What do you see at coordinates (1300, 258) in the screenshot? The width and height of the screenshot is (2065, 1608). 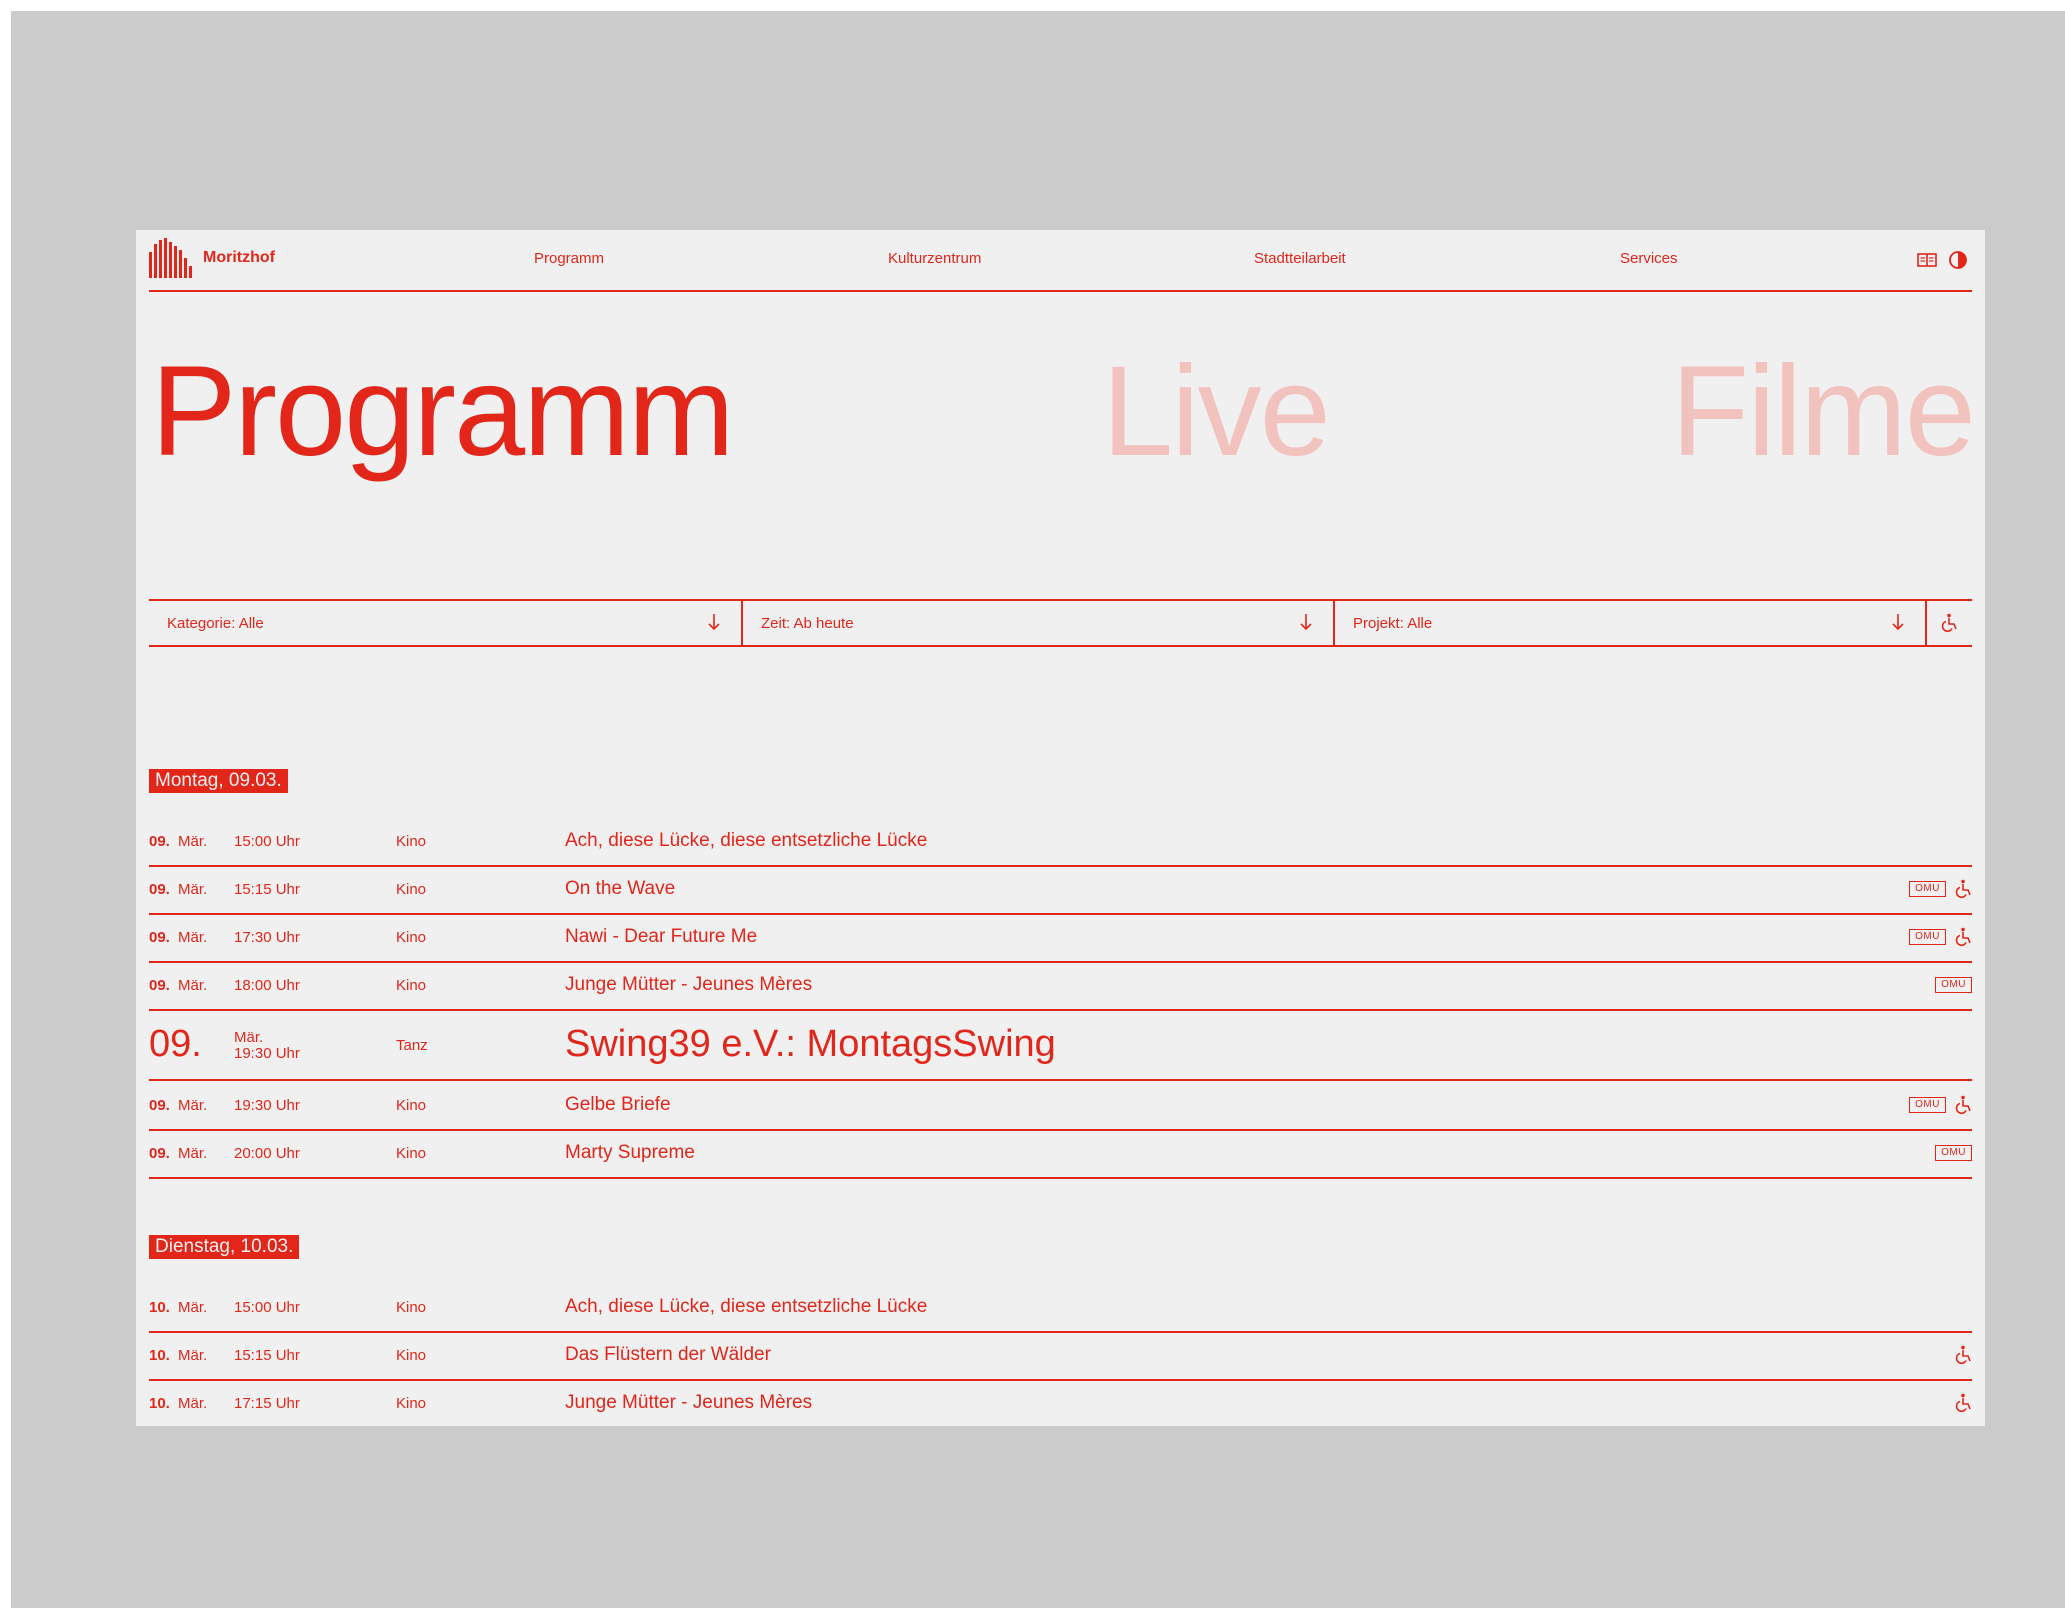 I see `nav-stadtteilarbeit: Stadtteilarbeit` at bounding box center [1300, 258].